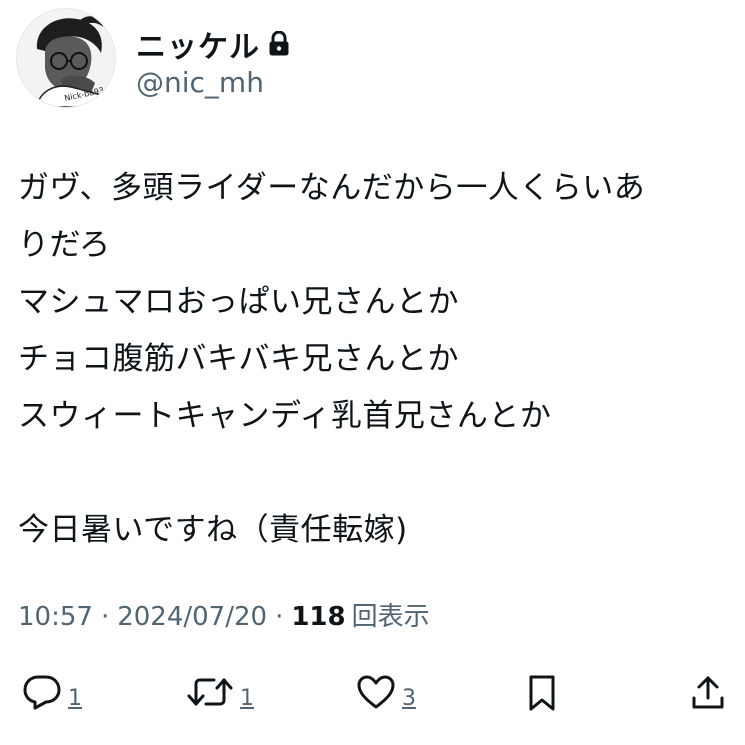 The height and width of the screenshot is (745, 745). What do you see at coordinates (55, 617) in the screenshot?
I see `tweet-time: 10:57` at bounding box center [55, 617].